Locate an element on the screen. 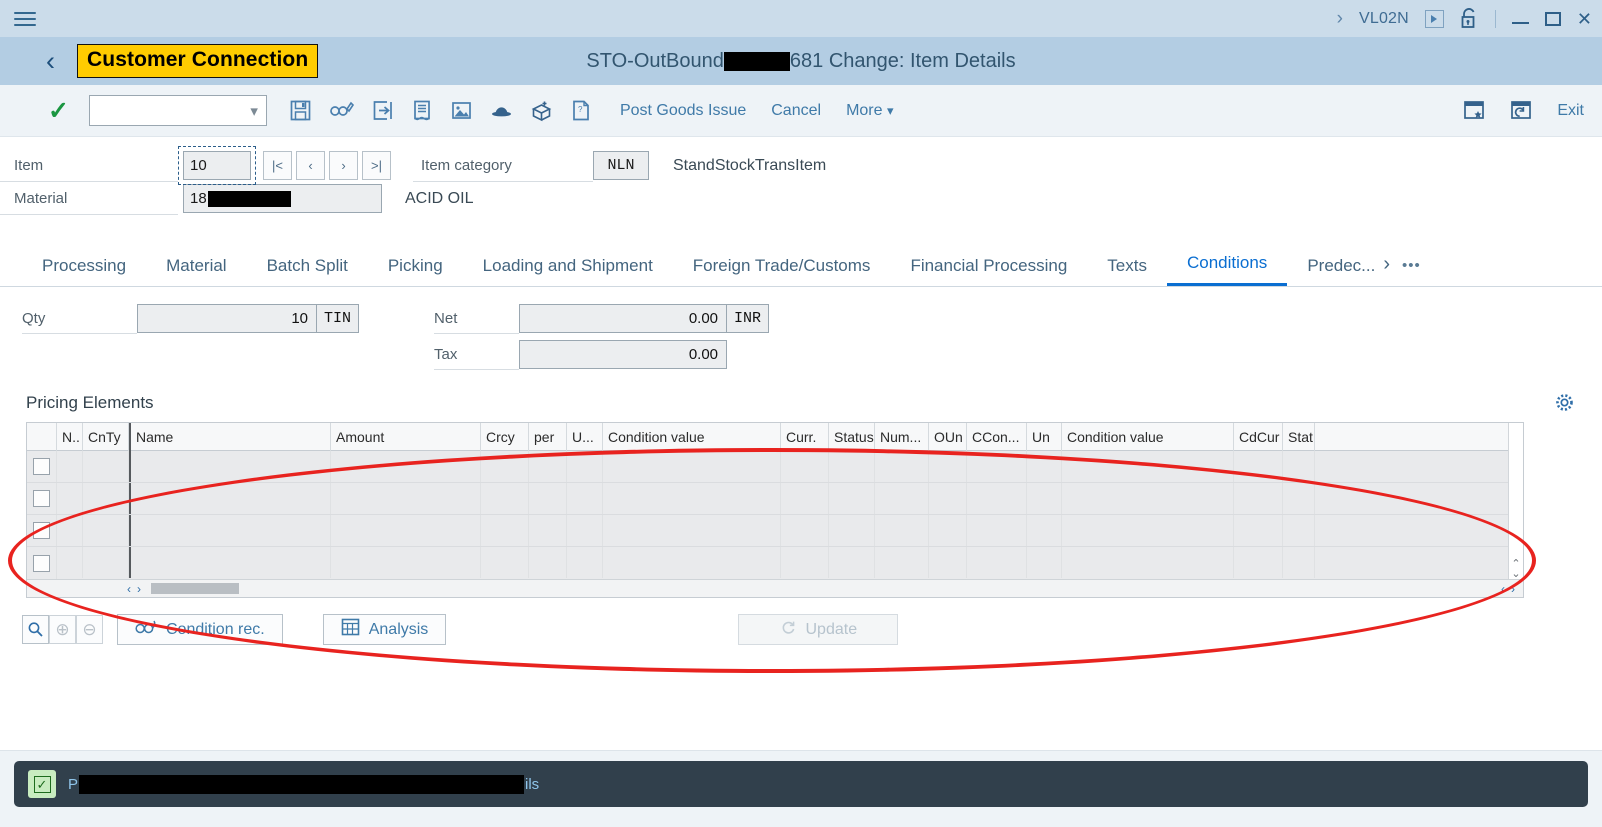 This screenshot has height=827, width=1602. column-header-oun: OUn is located at coordinates (948, 436).